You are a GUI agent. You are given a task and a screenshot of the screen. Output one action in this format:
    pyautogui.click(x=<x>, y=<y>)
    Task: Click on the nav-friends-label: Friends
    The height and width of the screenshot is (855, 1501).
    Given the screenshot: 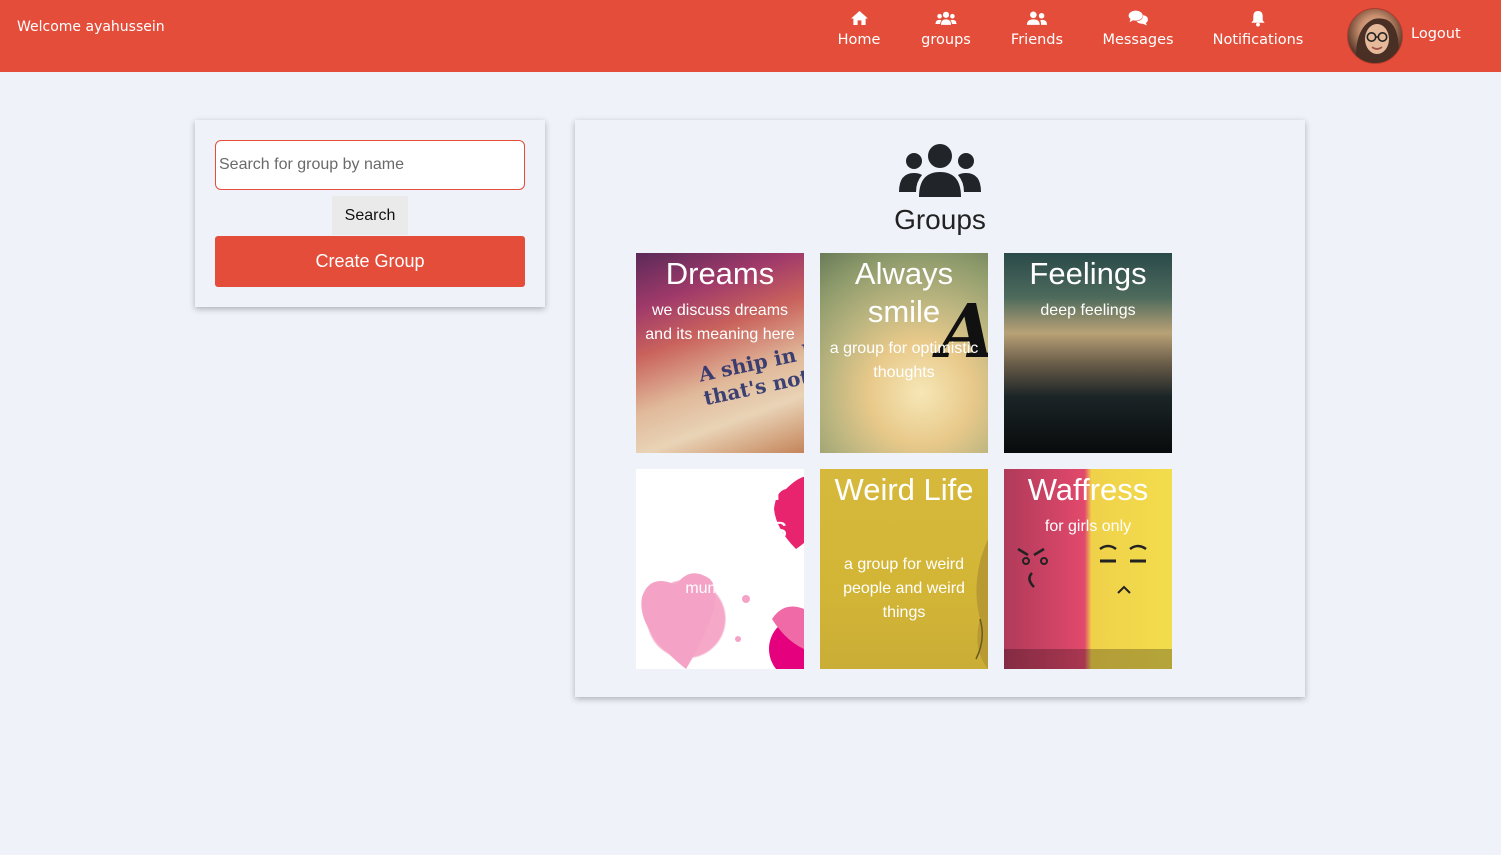 What is the action you would take?
    pyautogui.click(x=1037, y=40)
    